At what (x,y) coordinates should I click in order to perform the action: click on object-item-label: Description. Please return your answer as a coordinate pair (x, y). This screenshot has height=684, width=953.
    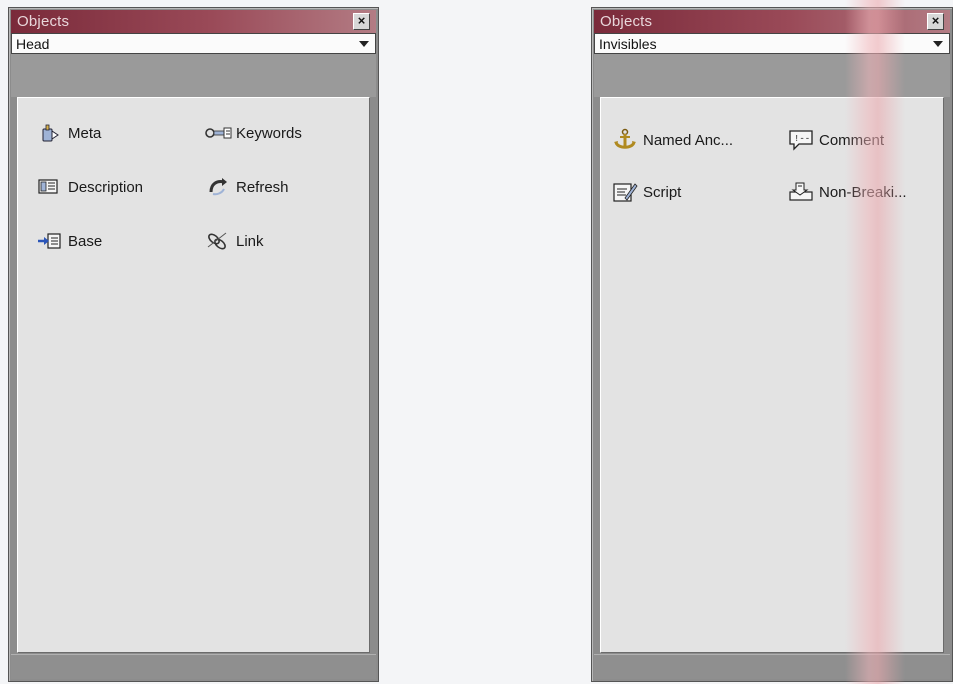
    Looking at the image, I should click on (106, 187).